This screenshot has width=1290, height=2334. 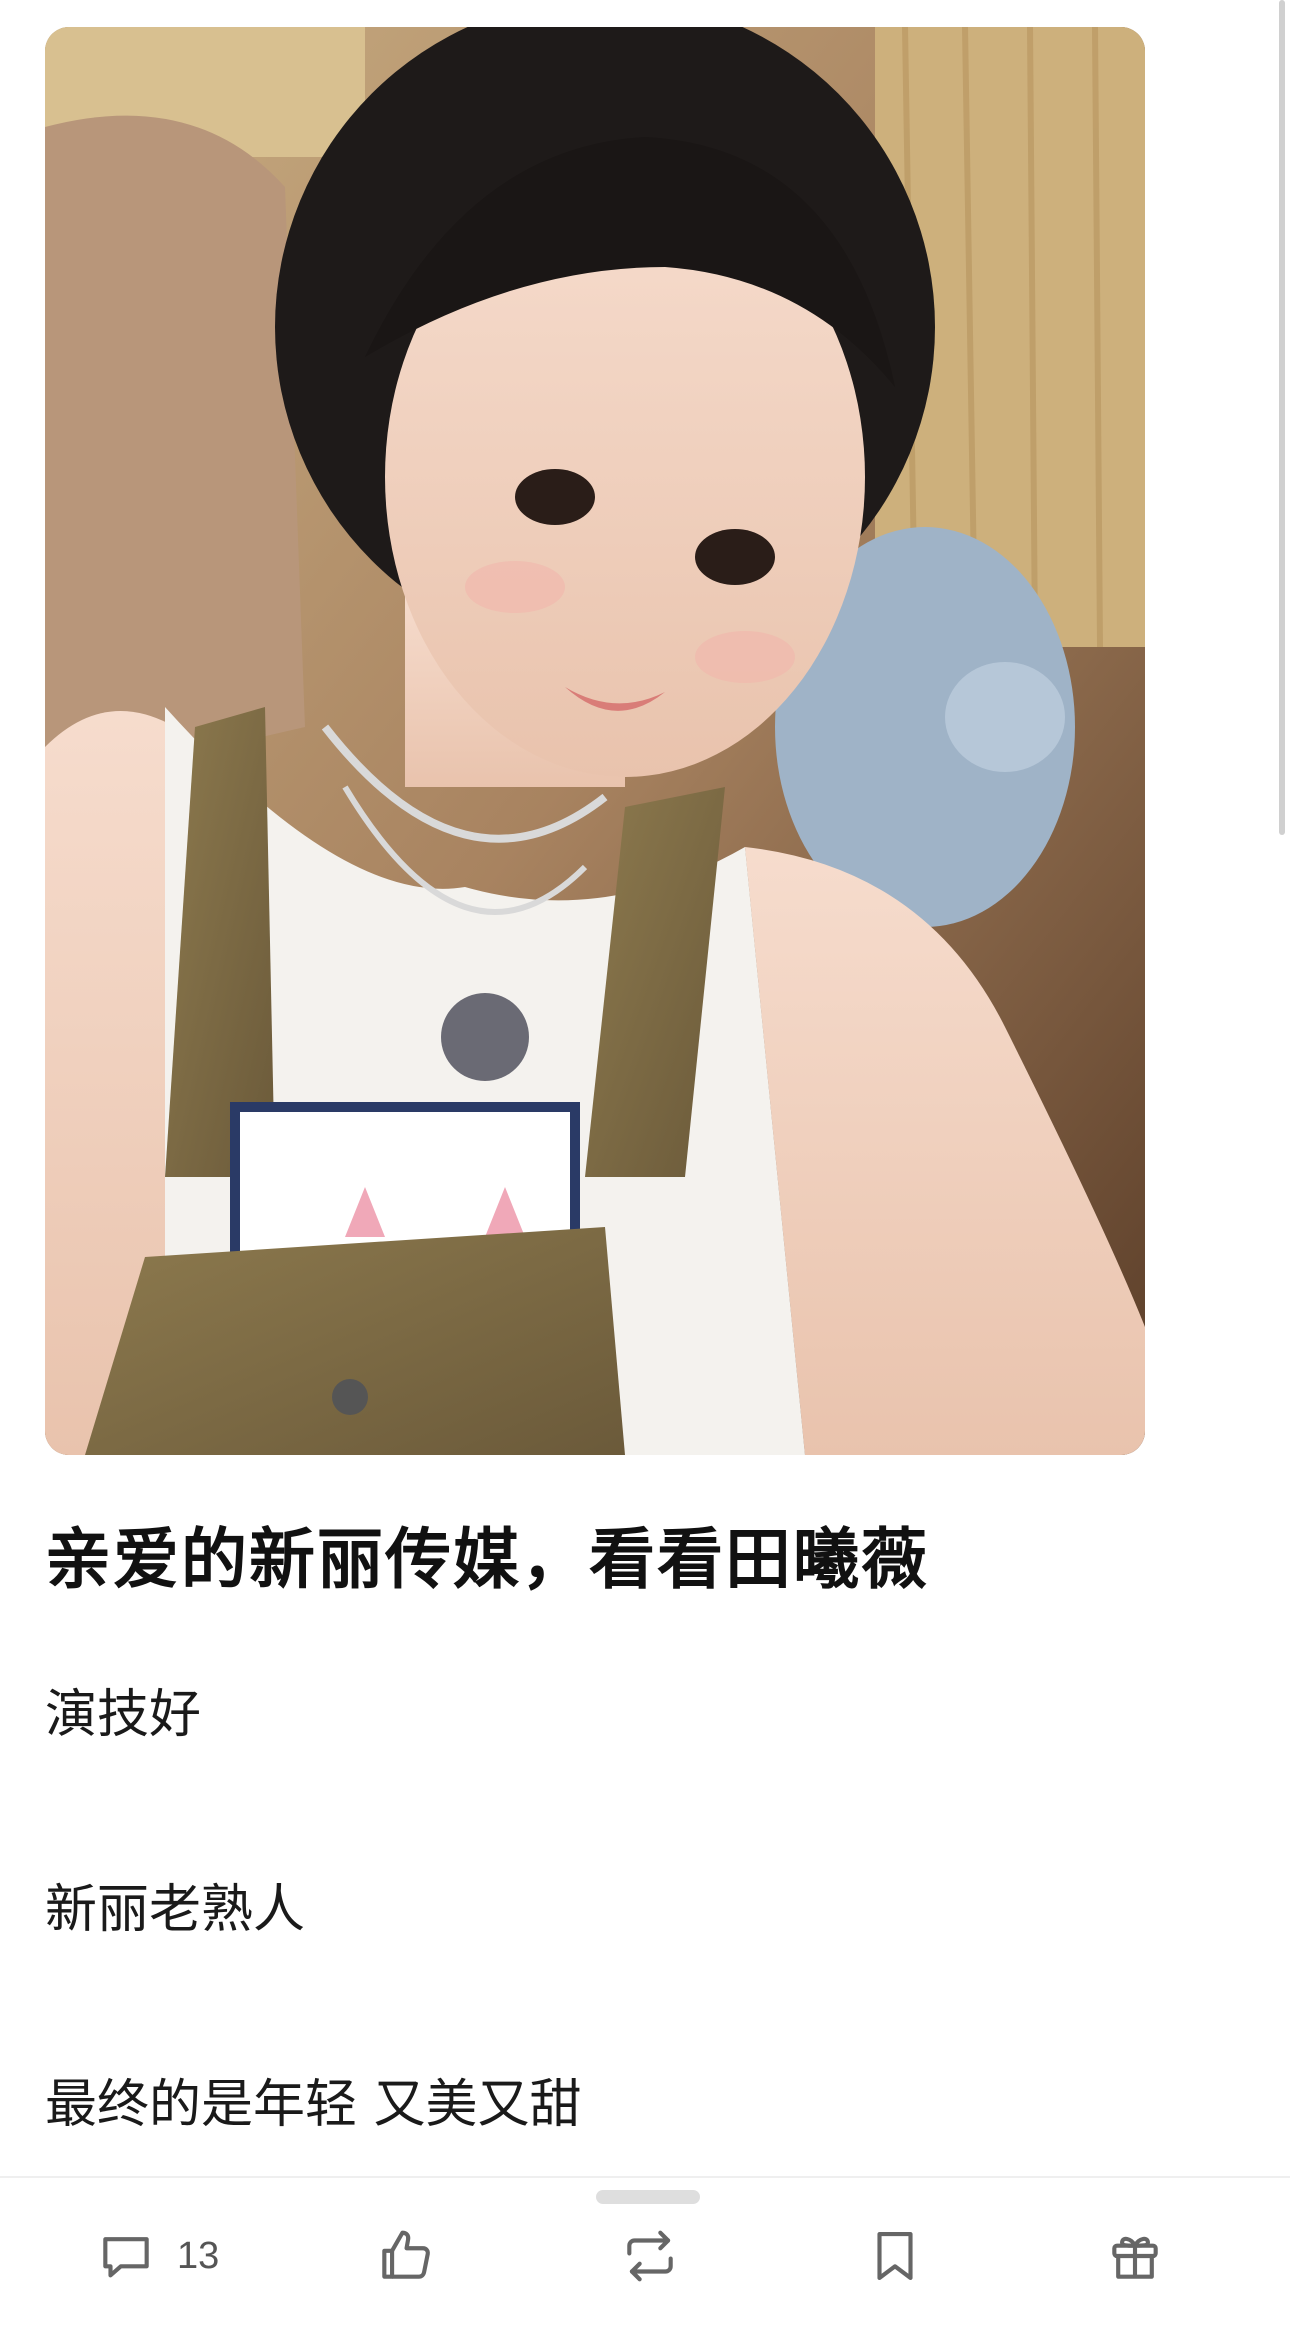 What do you see at coordinates (313, 2105) in the screenshot?
I see `post-paragraph: 最终的是年轻 又美又甜` at bounding box center [313, 2105].